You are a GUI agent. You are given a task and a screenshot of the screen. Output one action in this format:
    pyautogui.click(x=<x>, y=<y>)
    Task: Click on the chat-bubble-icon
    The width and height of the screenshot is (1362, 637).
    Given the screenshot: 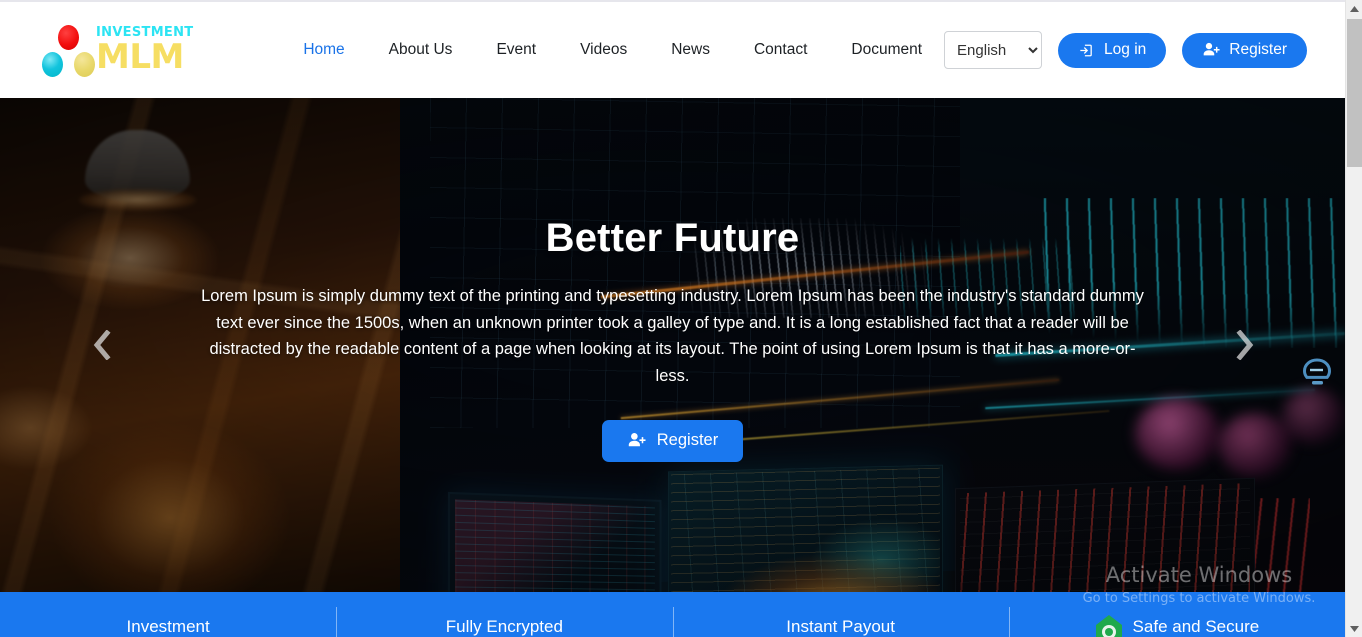 What is the action you would take?
    pyautogui.click(x=1317, y=371)
    